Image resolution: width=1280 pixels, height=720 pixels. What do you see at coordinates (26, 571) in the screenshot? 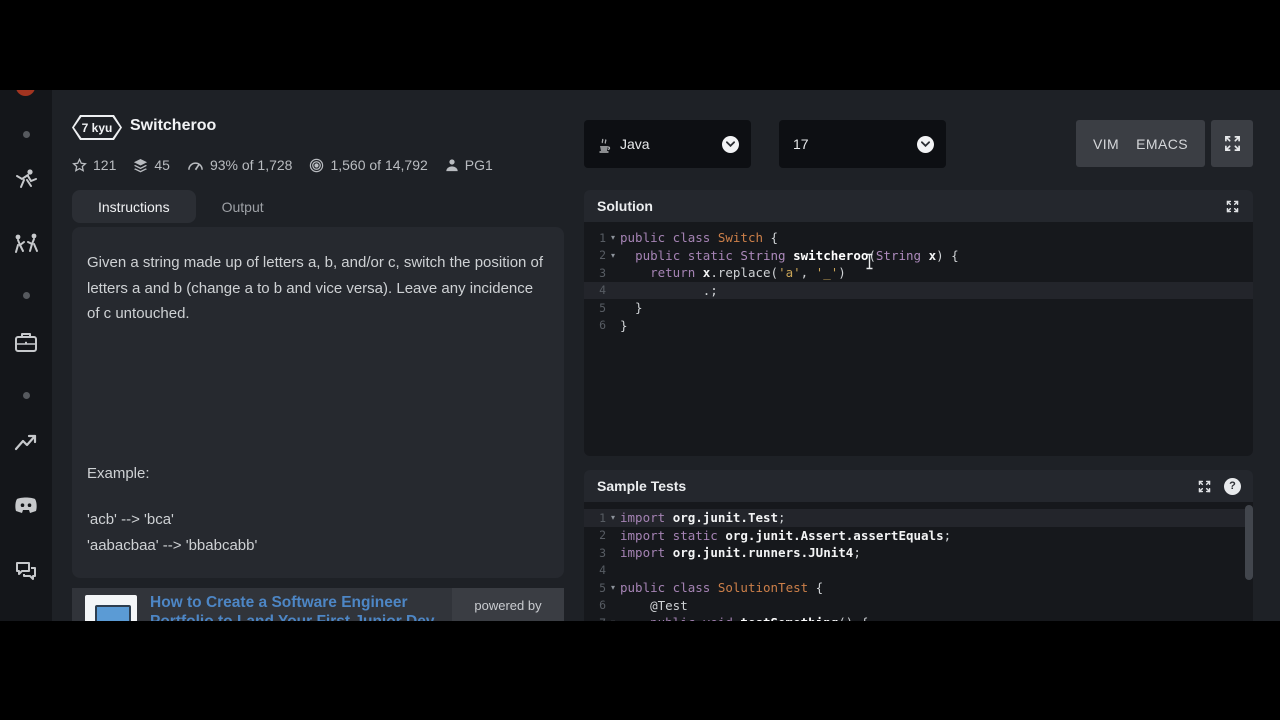
I see `forum-chat-icon` at bounding box center [26, 571].